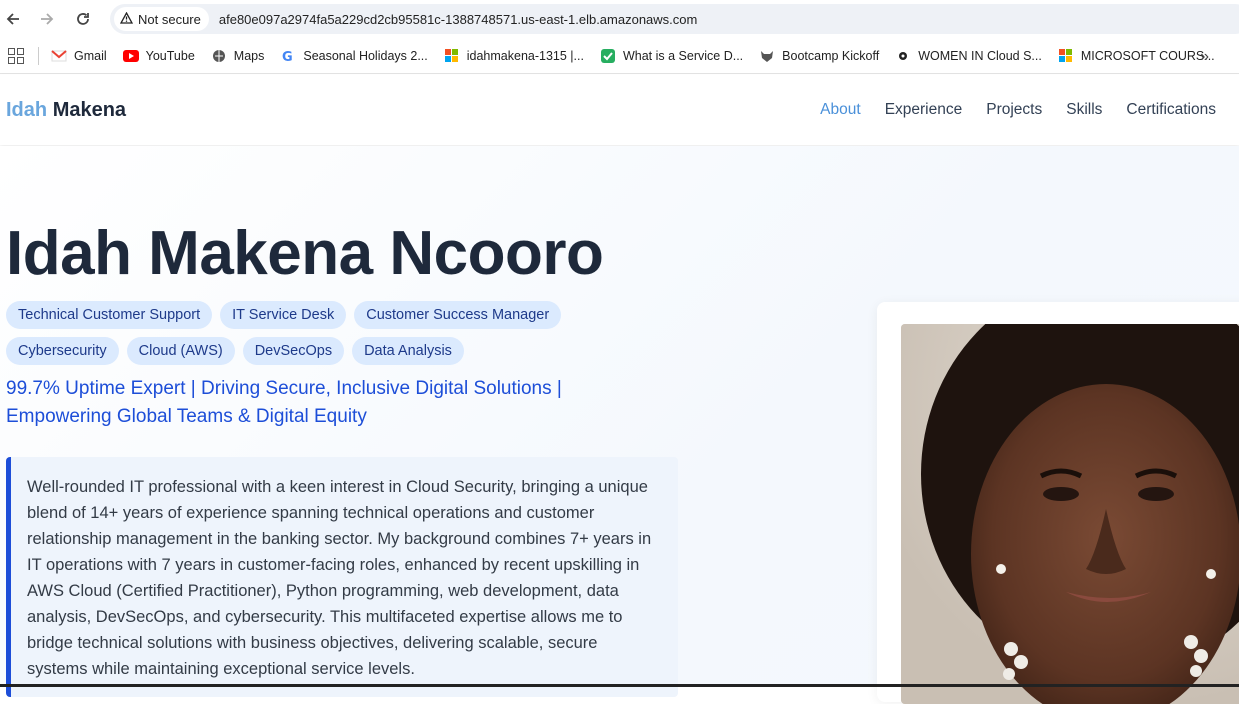 The image size is (1239, 704). What do you see at coordinates (109, 315) in the screenshot?
I see `role-tag: Technical Customer Support` at bounding box center [109, 315].